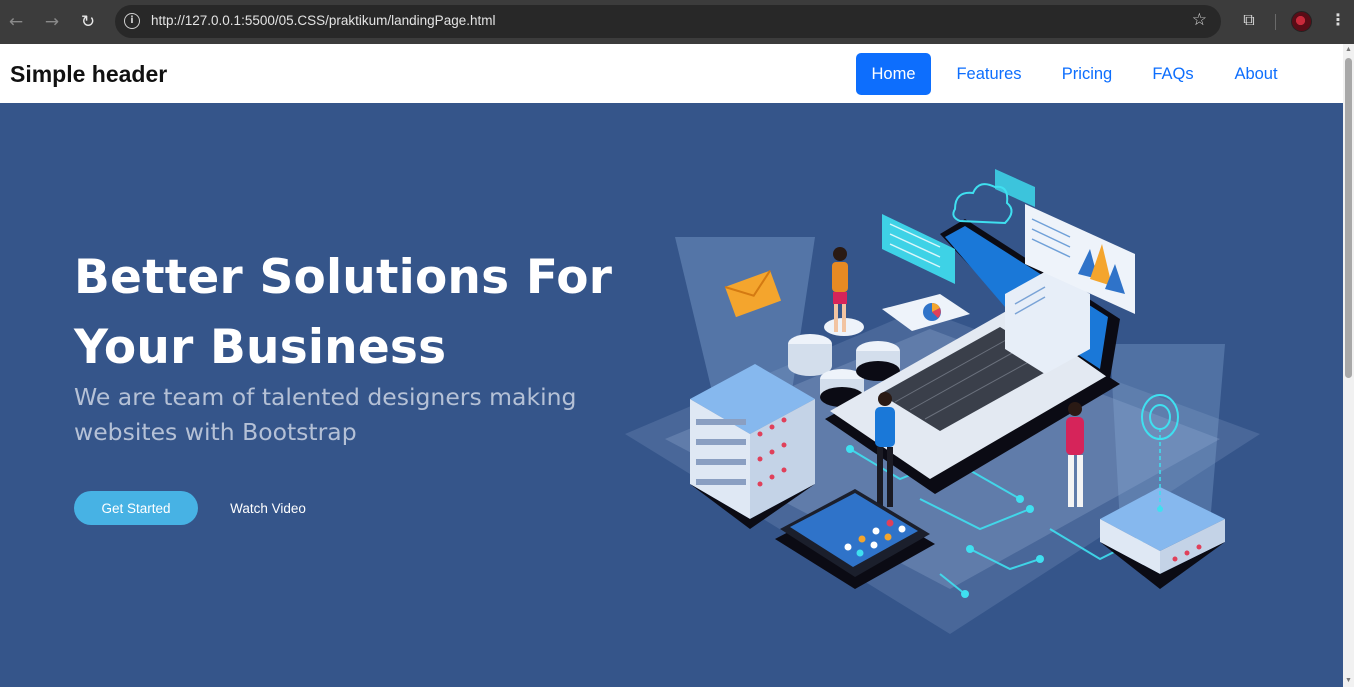 The width and height of the screenshot is (1354, 687). What do you see at coordinates (132, 21) in the screenshot?
I see `site-info-icon: i` at bounding box center [132, 21].